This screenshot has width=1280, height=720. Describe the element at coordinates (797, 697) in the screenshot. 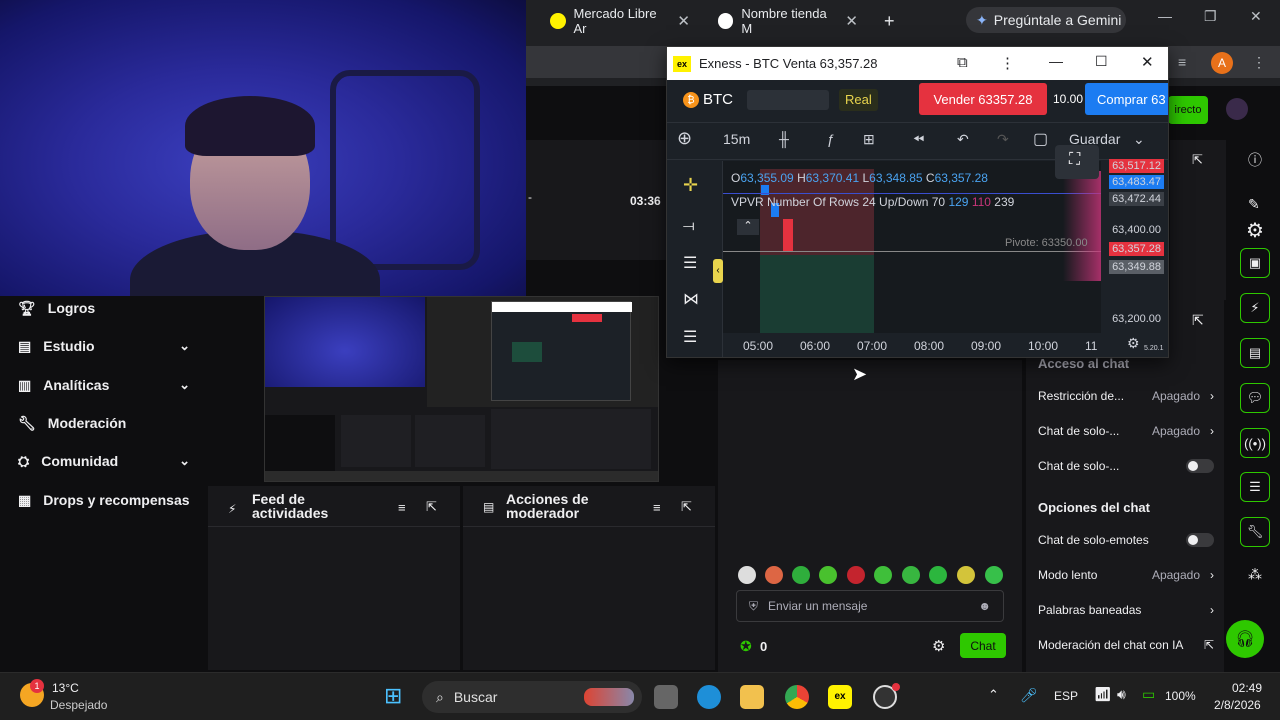

I see `chrome-icon` at that location.